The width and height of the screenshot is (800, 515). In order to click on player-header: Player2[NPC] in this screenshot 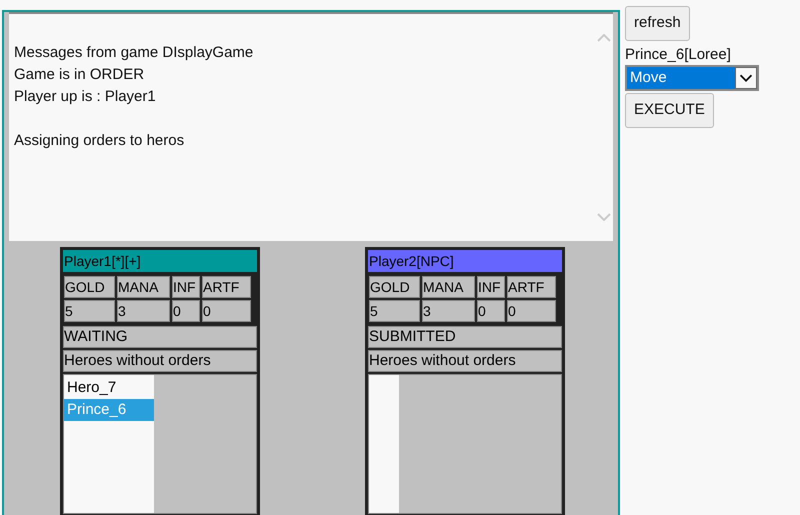, I will do `click(465, 261)`.